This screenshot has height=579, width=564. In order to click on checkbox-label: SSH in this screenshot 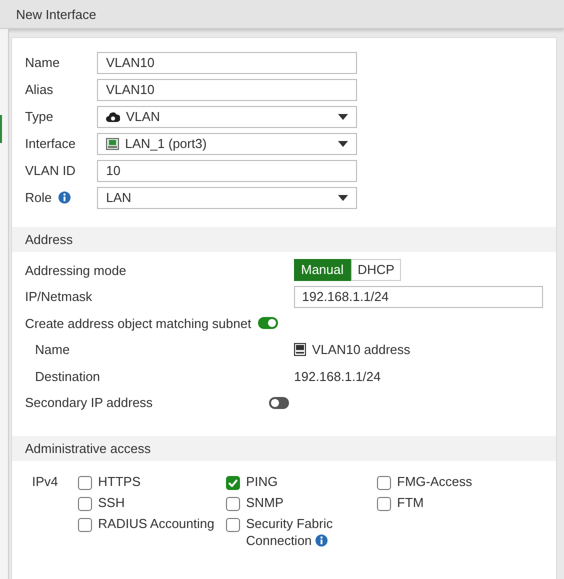, I will do `click(111, 502)`.